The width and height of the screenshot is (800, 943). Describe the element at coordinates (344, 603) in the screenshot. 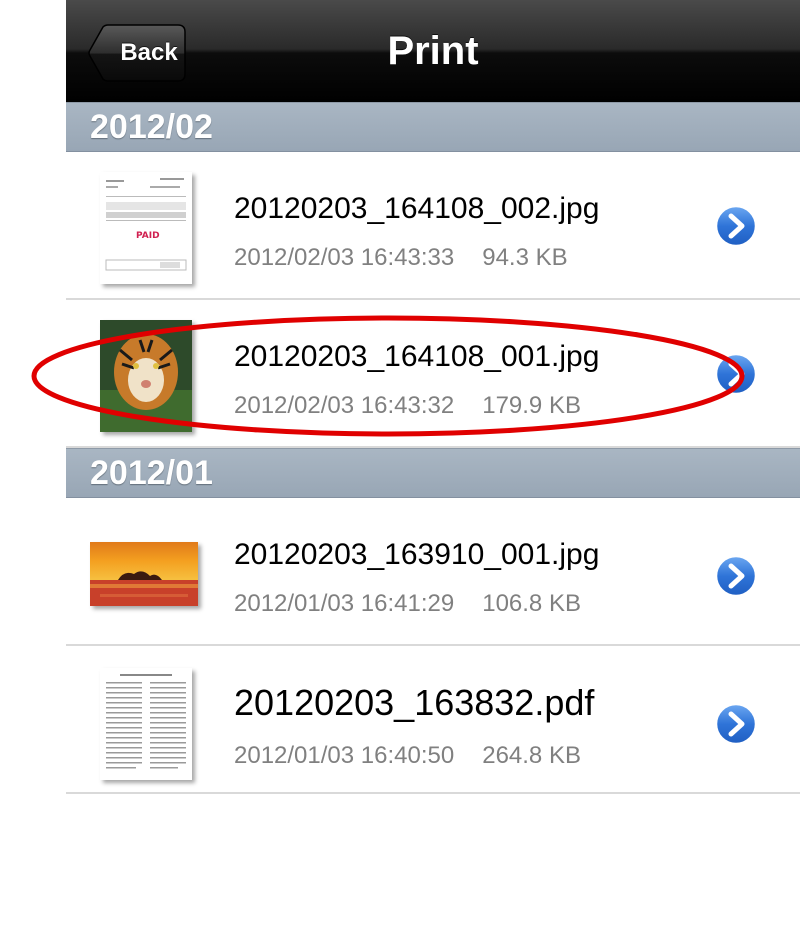

I see `file-date: 2012/01/03 16:41:29` at that location.